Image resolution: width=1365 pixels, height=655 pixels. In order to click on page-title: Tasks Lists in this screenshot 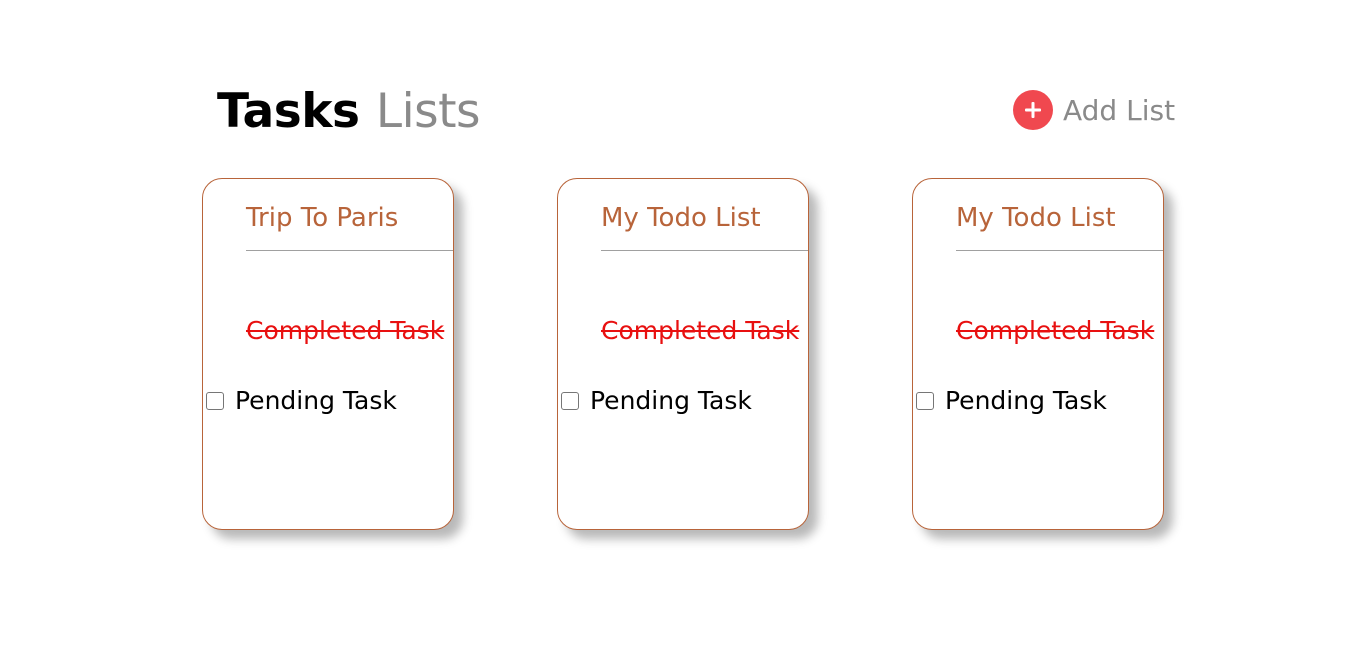, I will do `click(349, 112)`.